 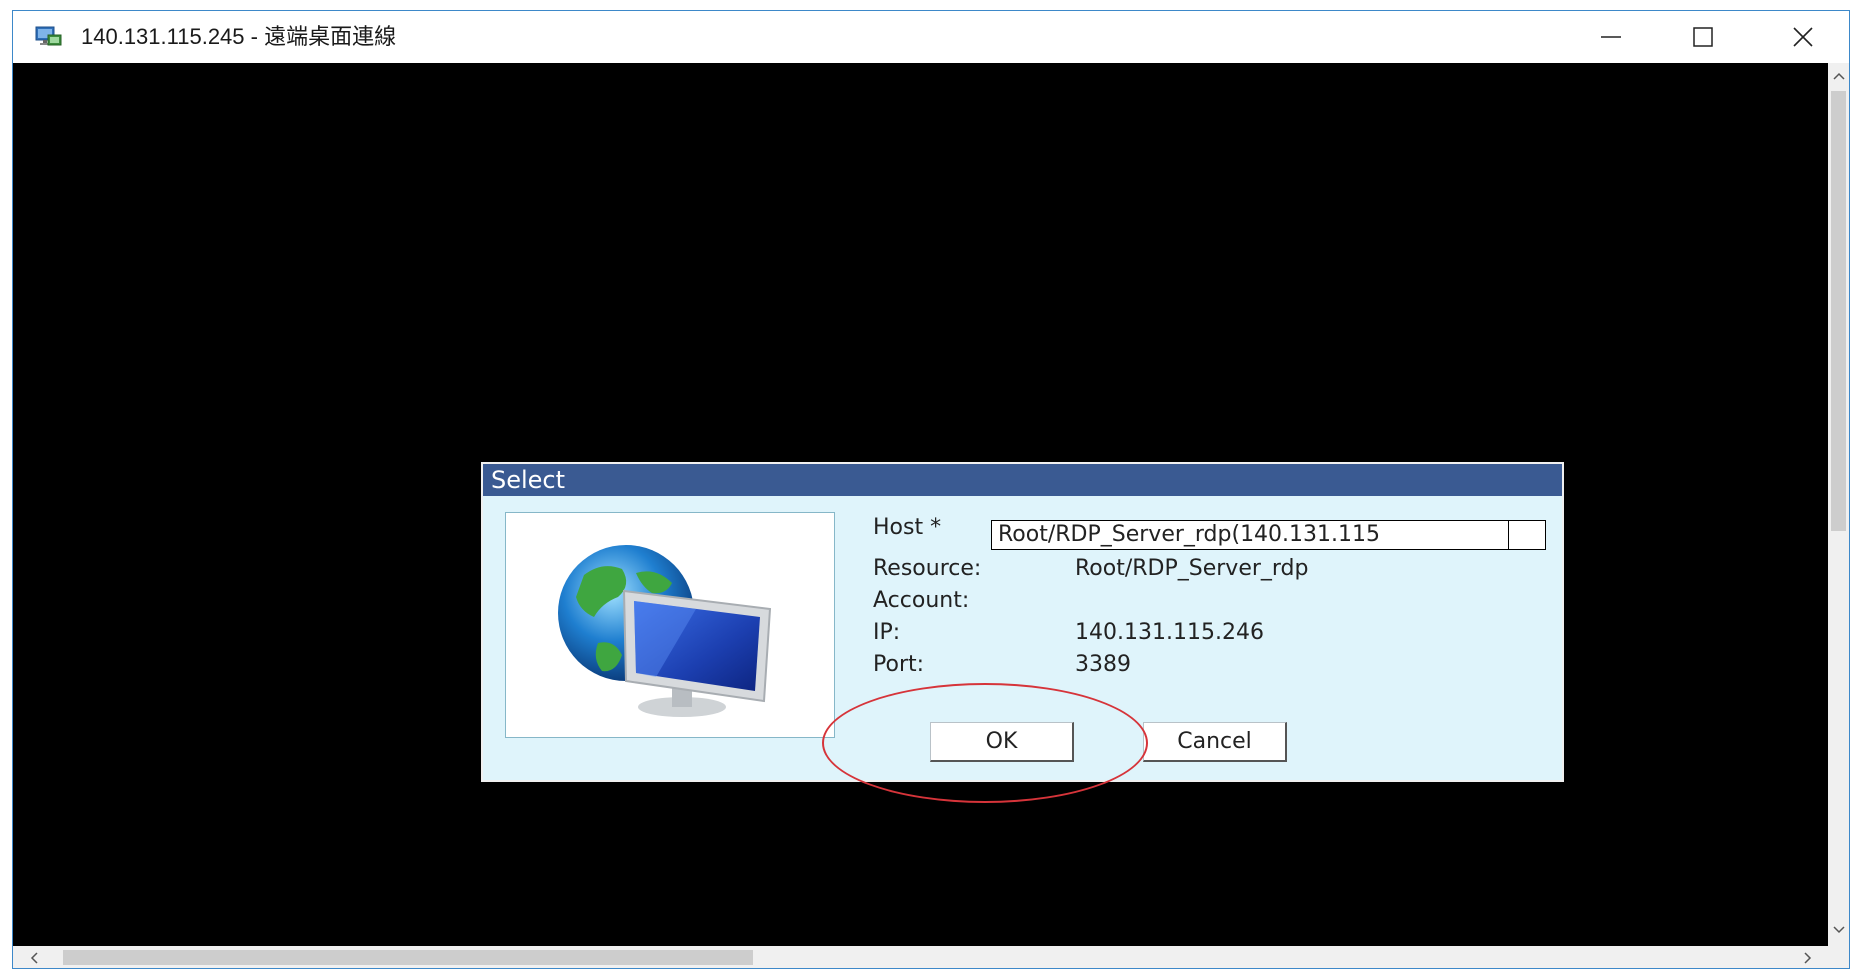 I want to click on dialog-image-panel, so click(x=670, y=625).